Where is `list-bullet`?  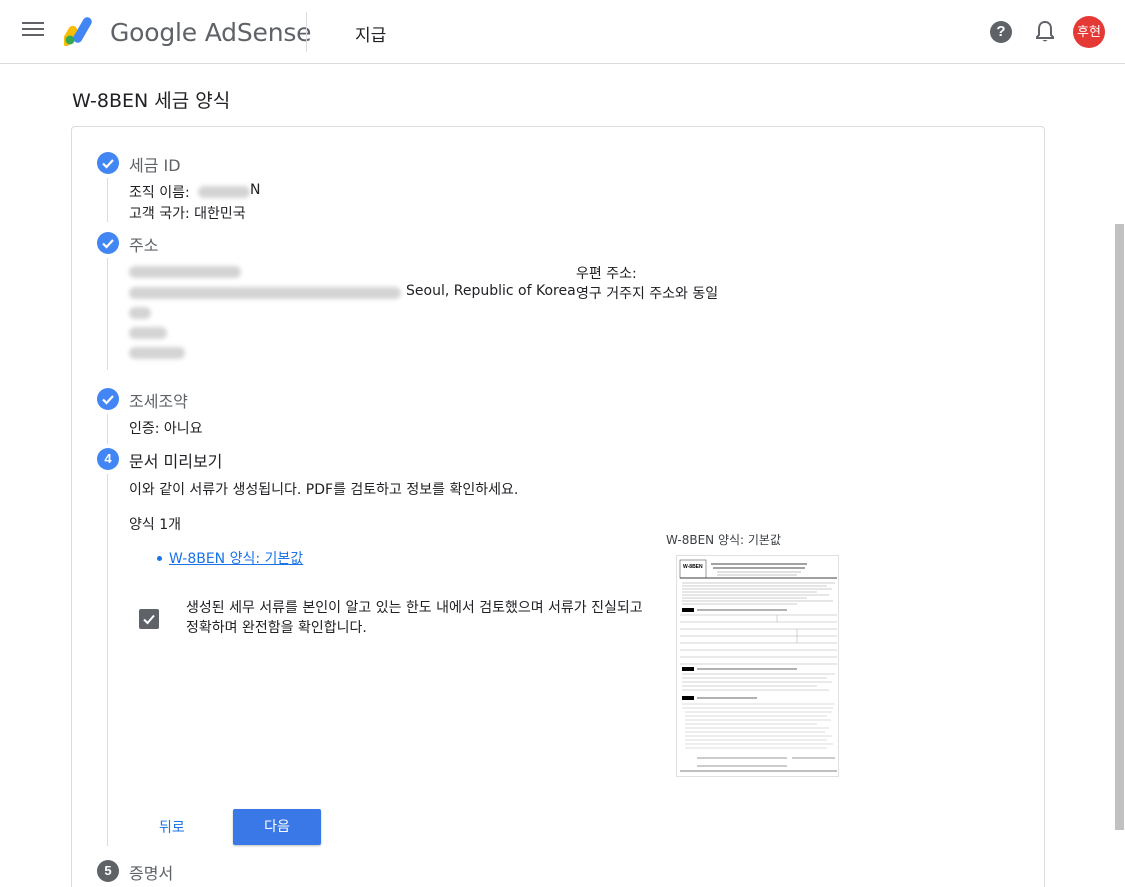 list-bullet is located at coordinates (159, 558).